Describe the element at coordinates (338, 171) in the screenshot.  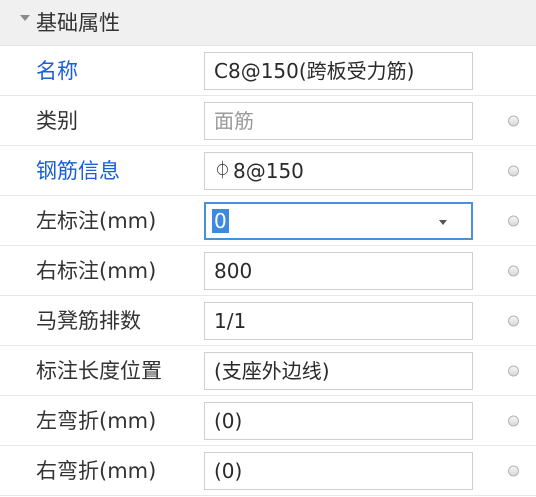
I see `rebar-info-input: ⏀ 8@150` at that location.